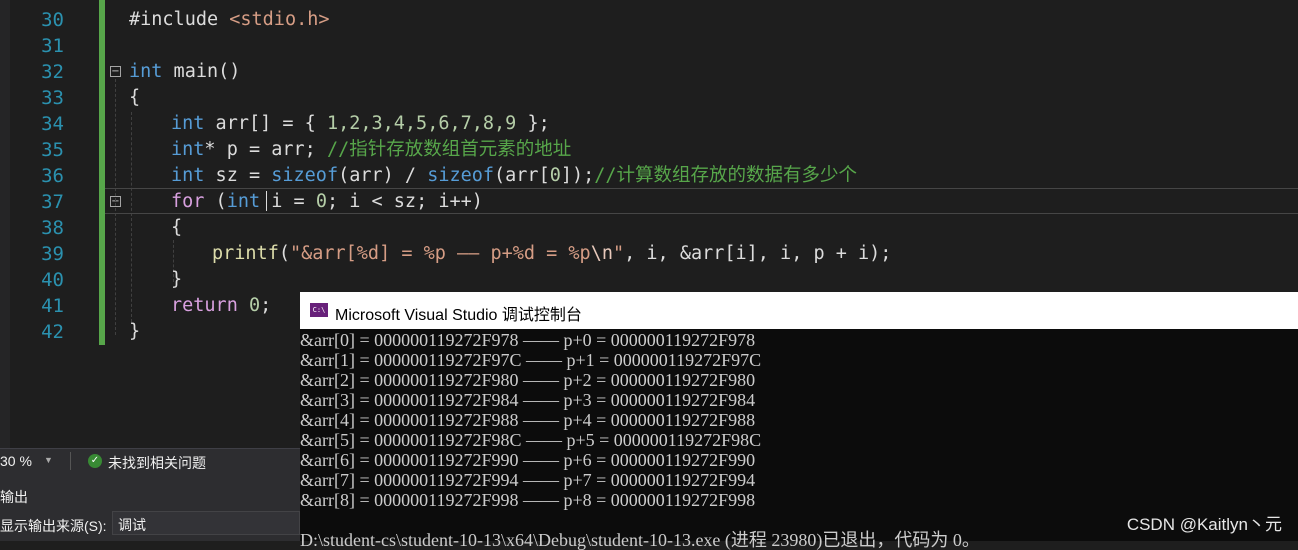 The width and height of the screenshot is (1298, 550). Describe the element at coordinates (52, 176) in the screenshot. I see `line-number: 36` at that location.